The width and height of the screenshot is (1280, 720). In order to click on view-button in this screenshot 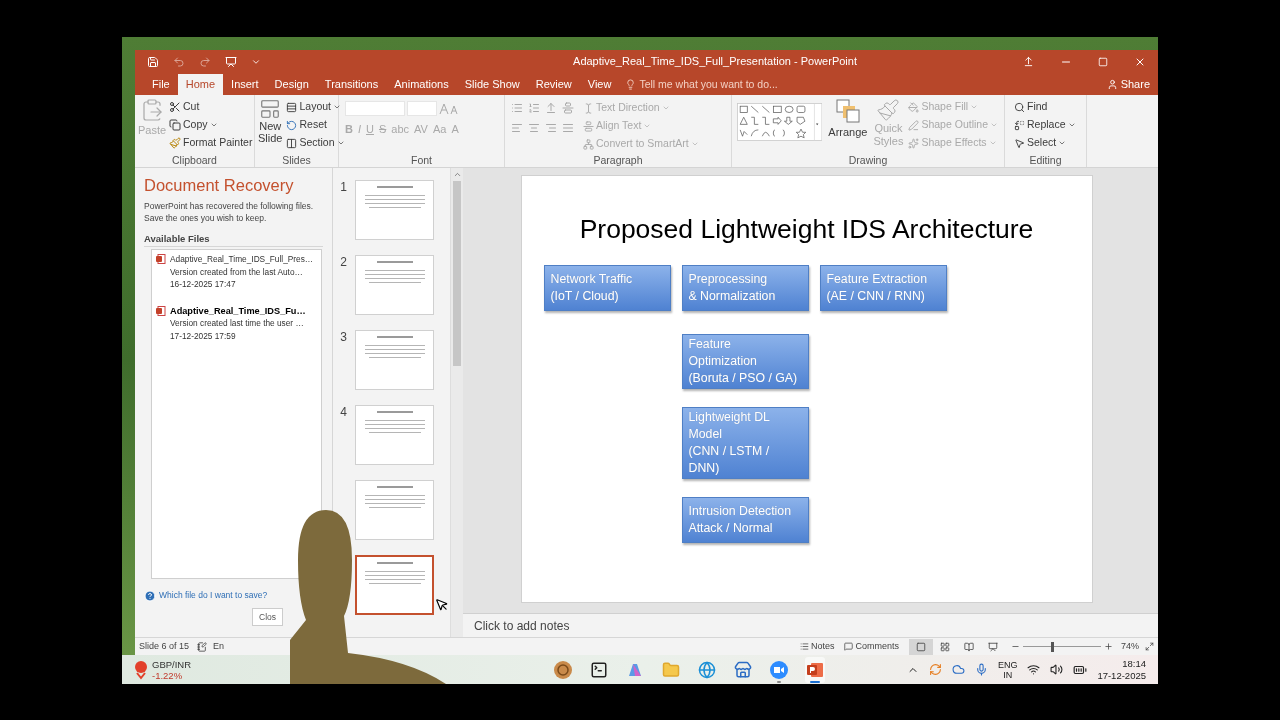, I will do `click(921, 646)`.